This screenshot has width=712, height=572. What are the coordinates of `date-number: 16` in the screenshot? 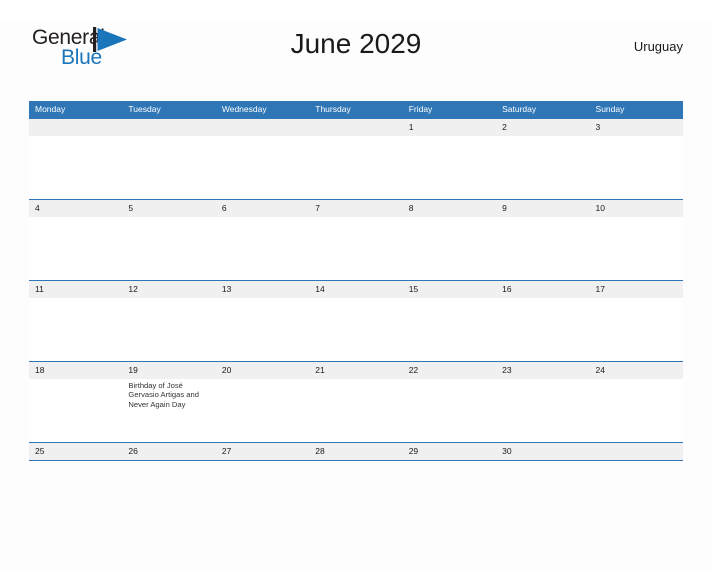 It's located at (542, 289).